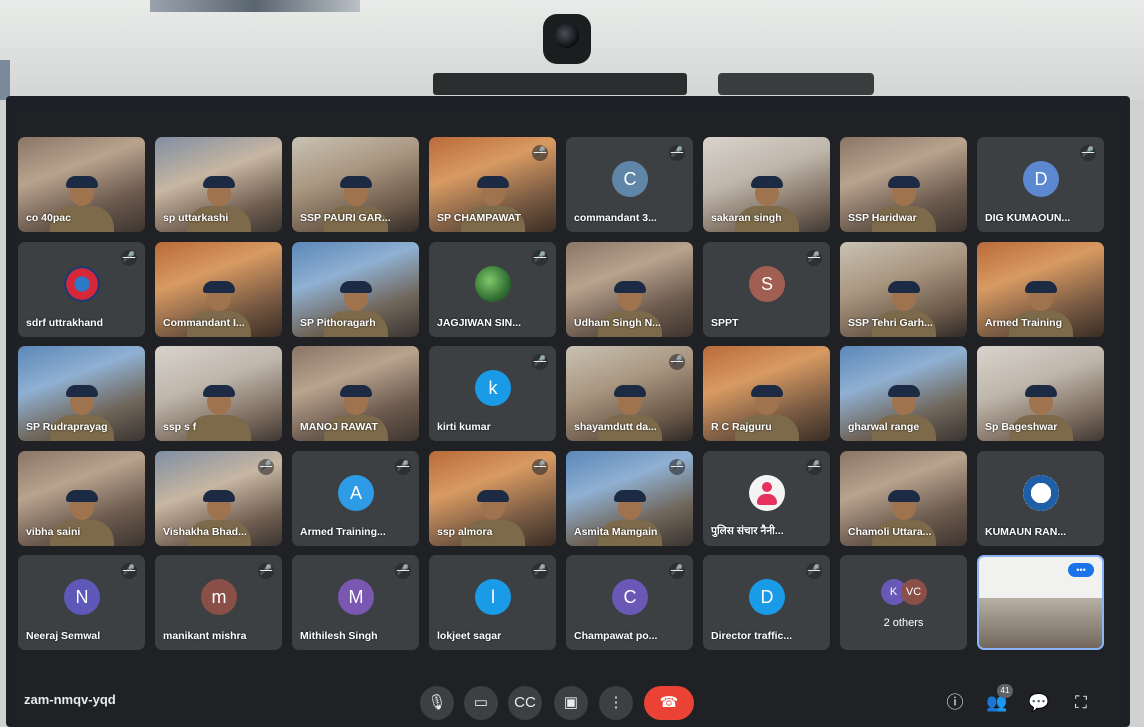 This screenshot has width=1144, height=727. Describe the element at coordinates (218, 498) in the screenshot. I see `participant-tile: Vishakha Bhad... 🎤` at that location.